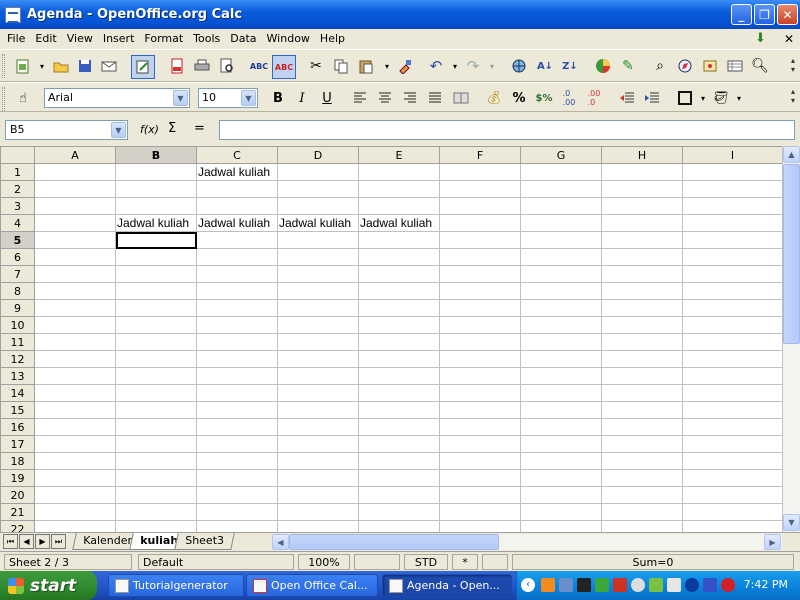 This screenshot has width=800, height=600. What do you see at coordinates (199, 128) in the screenshot?
I see `function-button: =` at bounding box center [199, 128].